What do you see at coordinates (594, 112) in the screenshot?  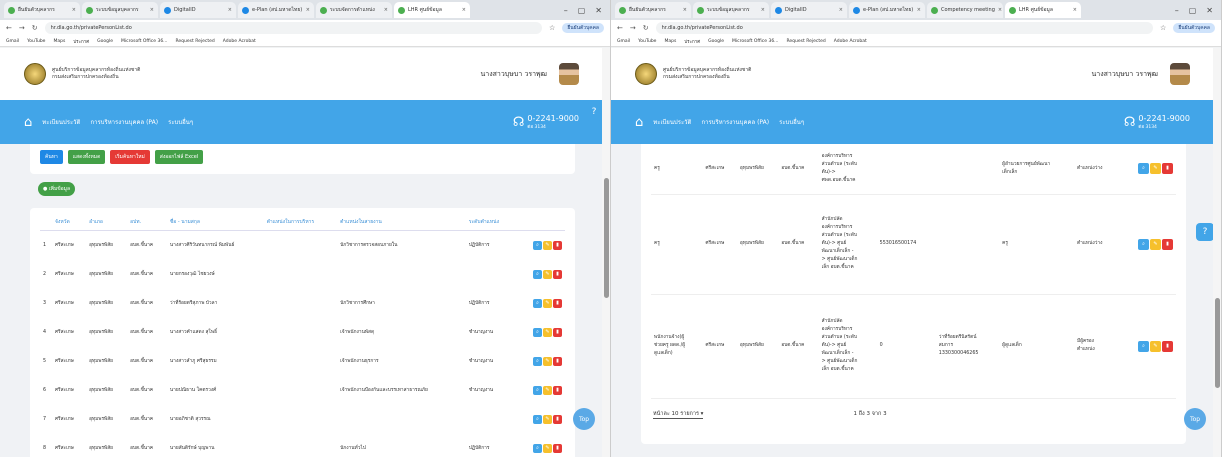 I see `help-button: ?` at bounding box center [594, 112].